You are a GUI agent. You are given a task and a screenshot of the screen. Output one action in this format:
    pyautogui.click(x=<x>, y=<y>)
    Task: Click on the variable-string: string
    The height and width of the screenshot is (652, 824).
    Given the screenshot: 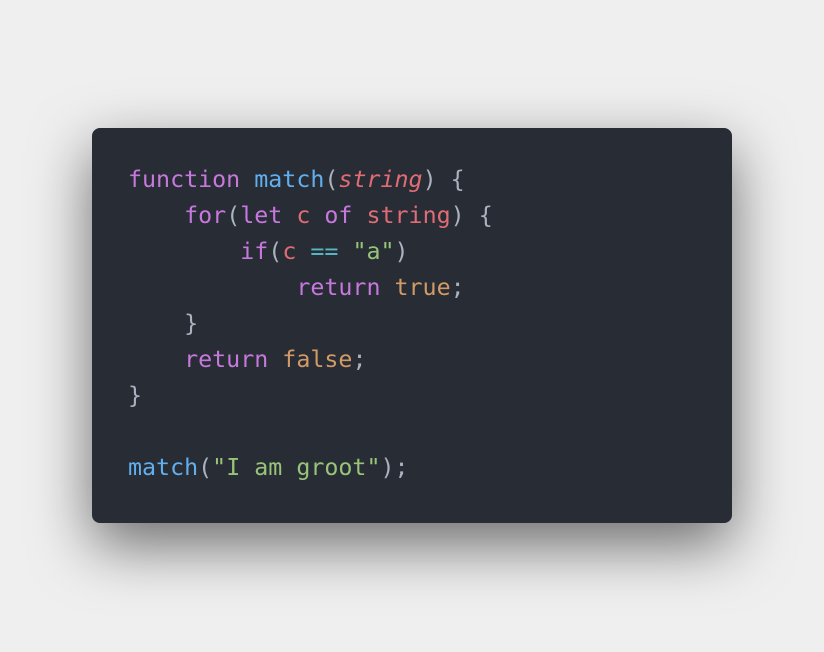 What is the action you would take?
    pyautogui.click(x=408, y=215)
    